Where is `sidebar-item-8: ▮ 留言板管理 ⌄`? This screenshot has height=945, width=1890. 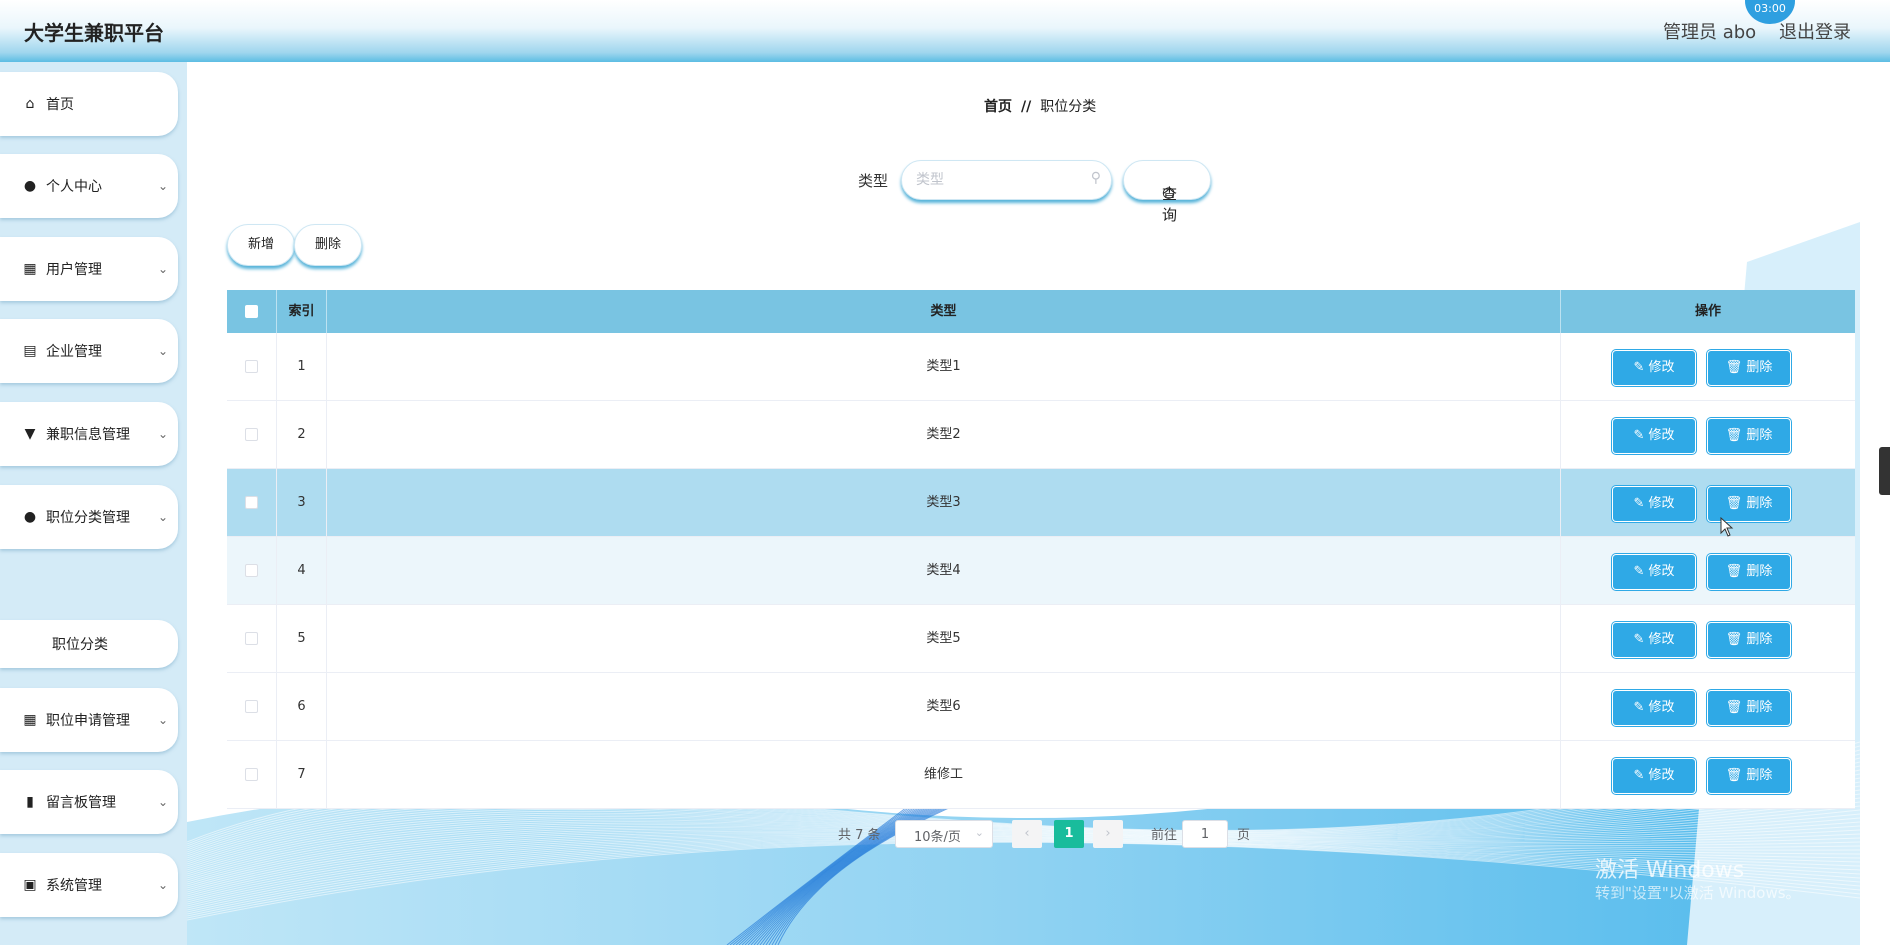 sidebar-item-8: ▮ 留言板管理 ⌄ is located at coordinates (89, 802).